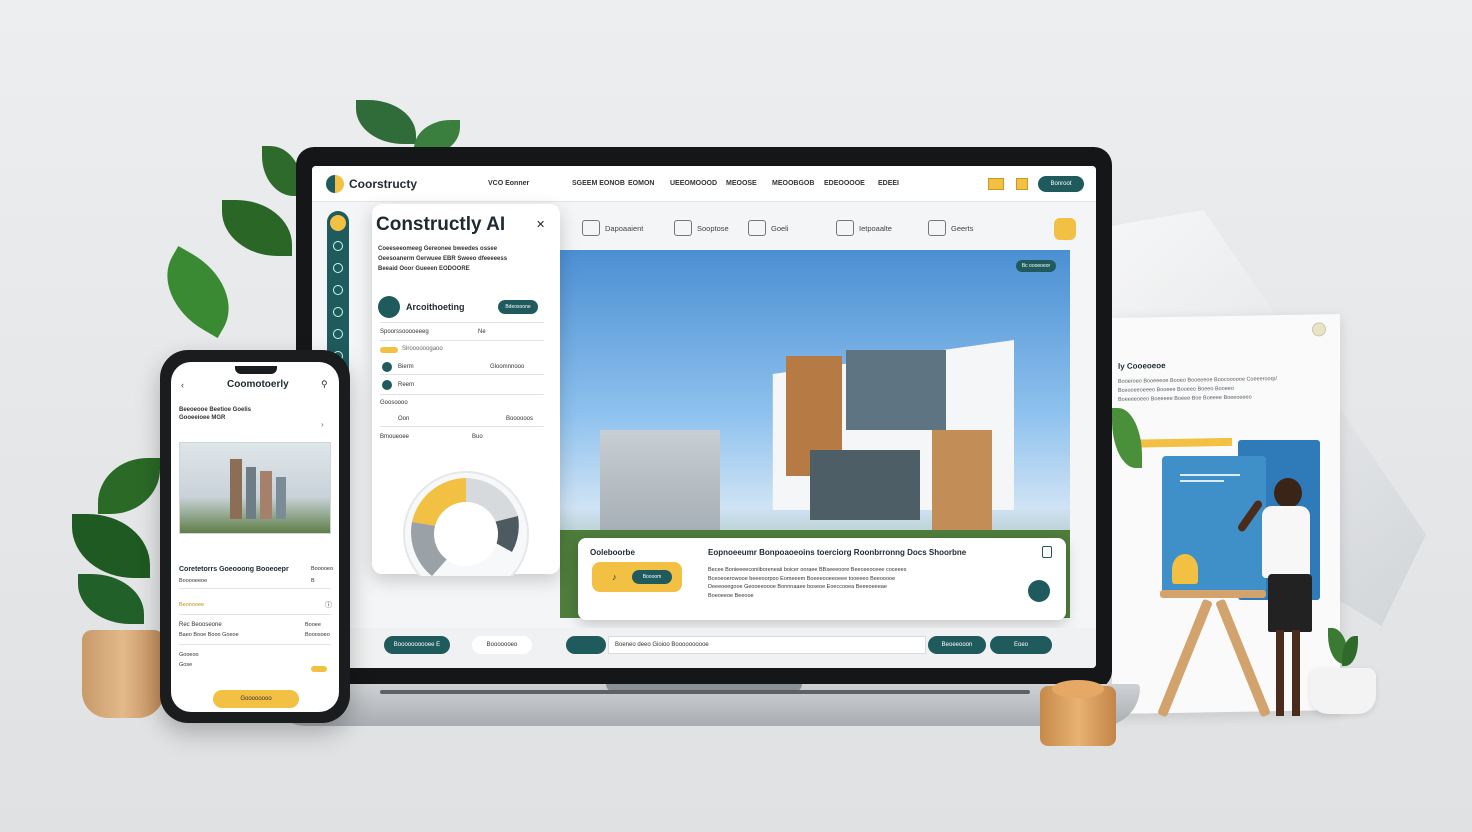  Describe the element at coordinates (123, 674) in the screenshot. I see `plant-pot` at that location.